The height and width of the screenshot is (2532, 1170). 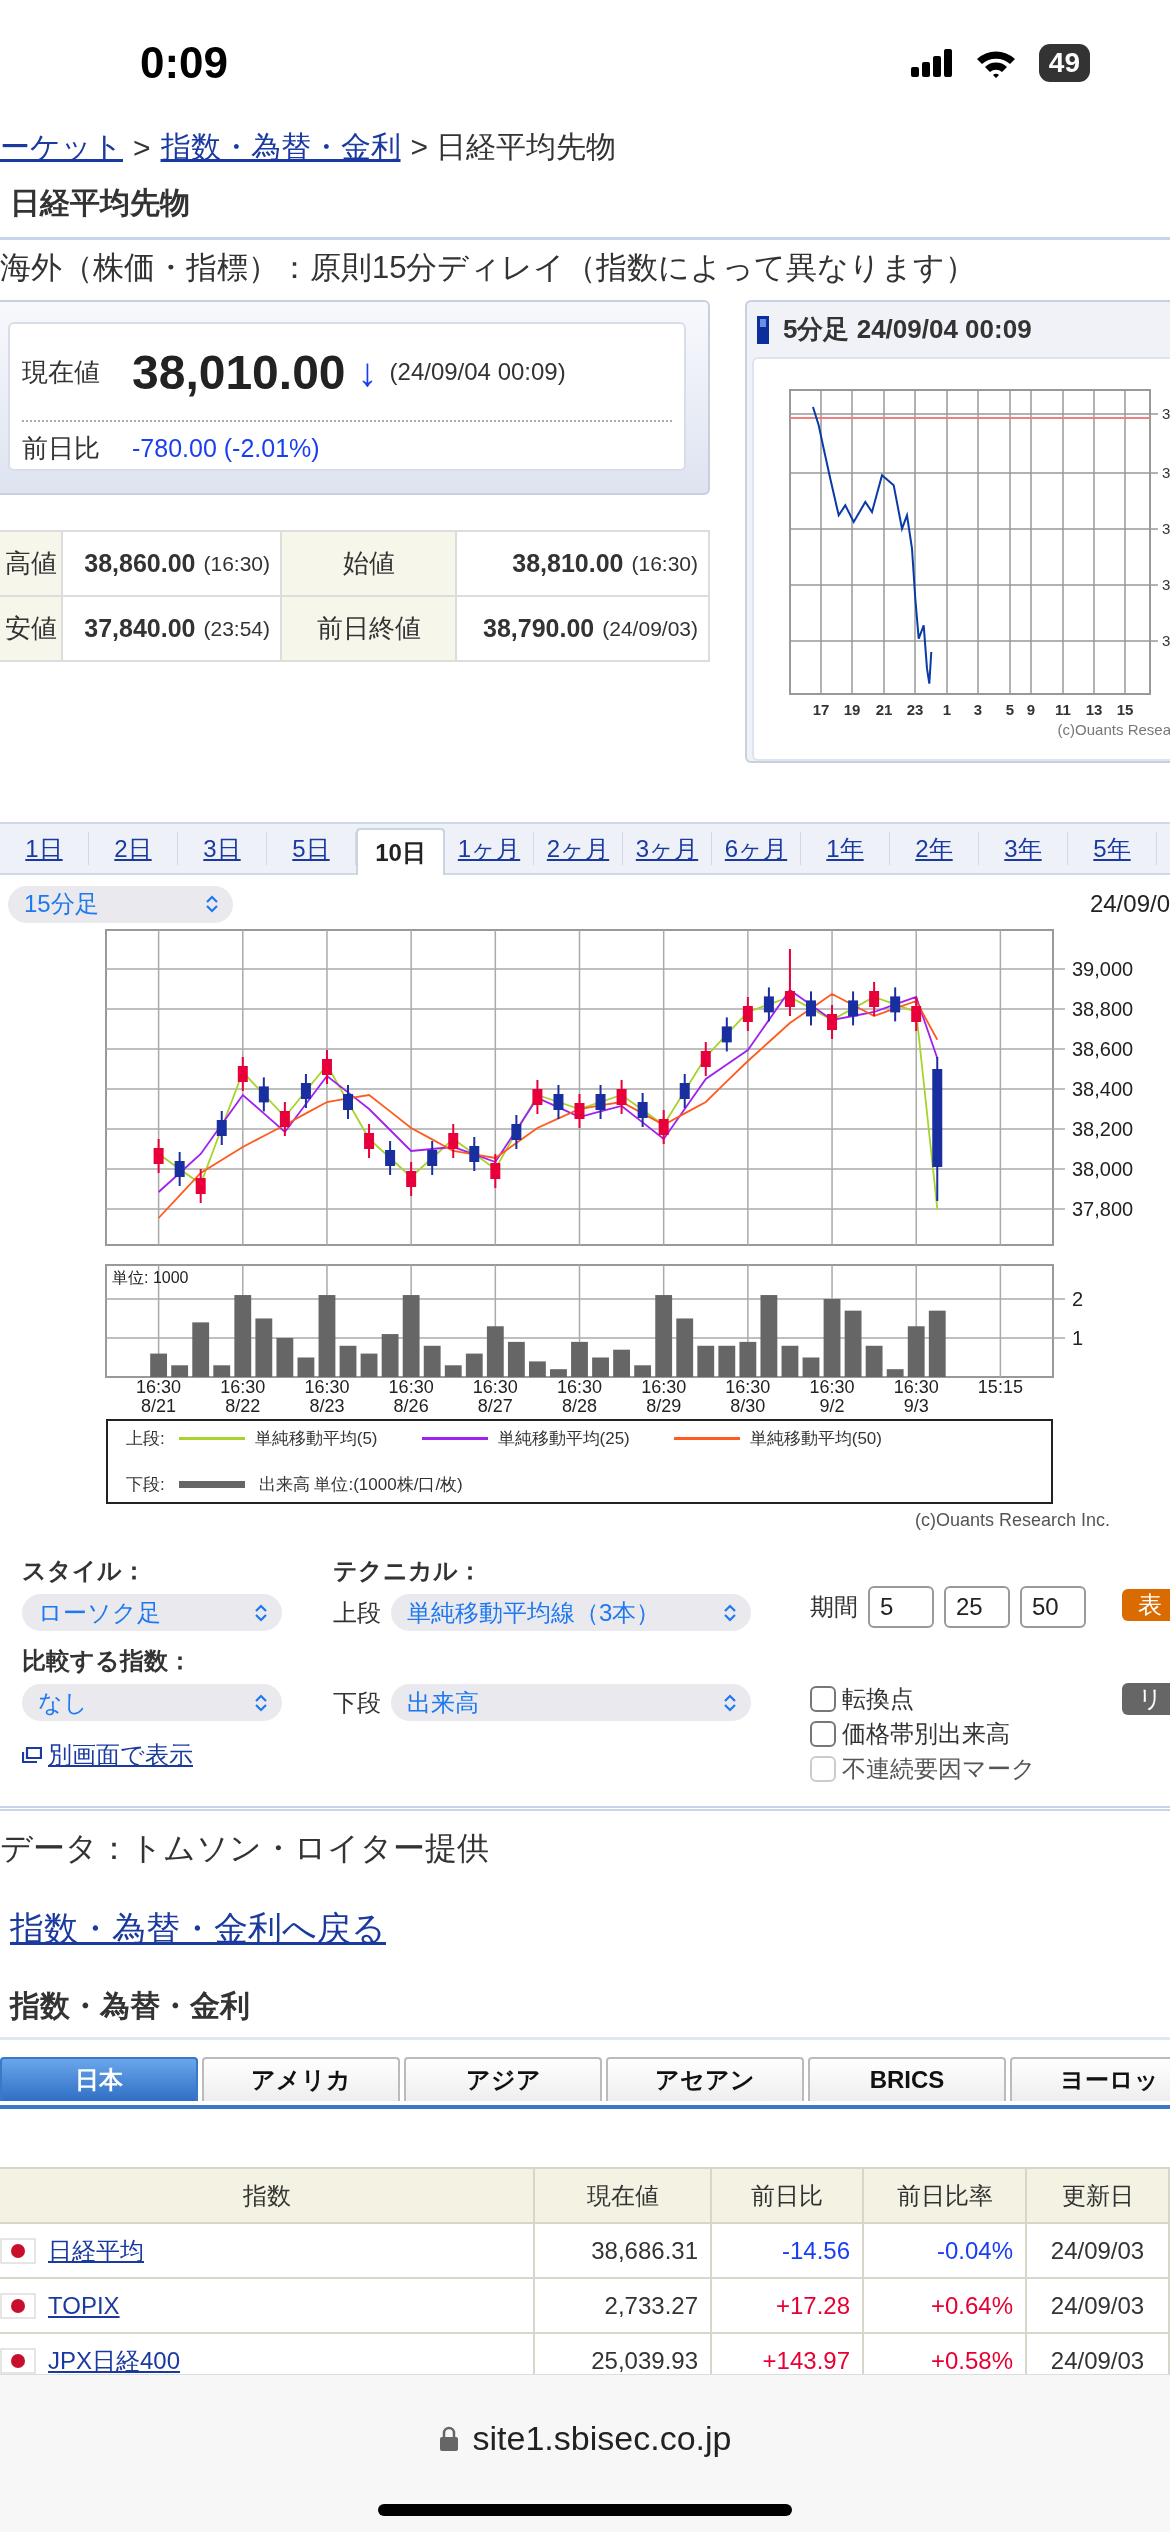 What do you see at coordinates (301, 2079) in the screenshot?
I see `region-tab: アメリカ` at bounding box center [301, 2079].